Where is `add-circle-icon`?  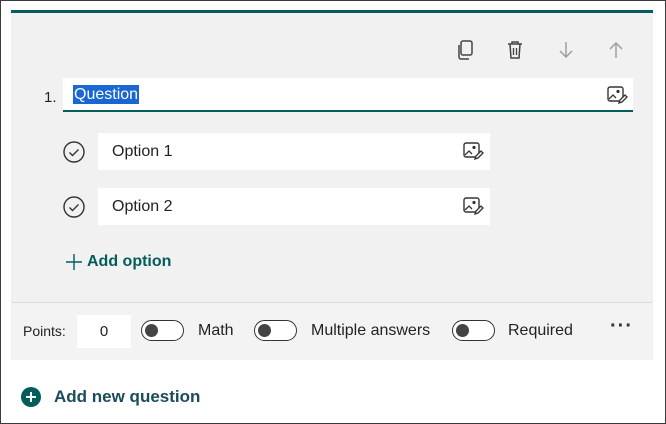
add-circle-icon is located at coordinates (31, 397).